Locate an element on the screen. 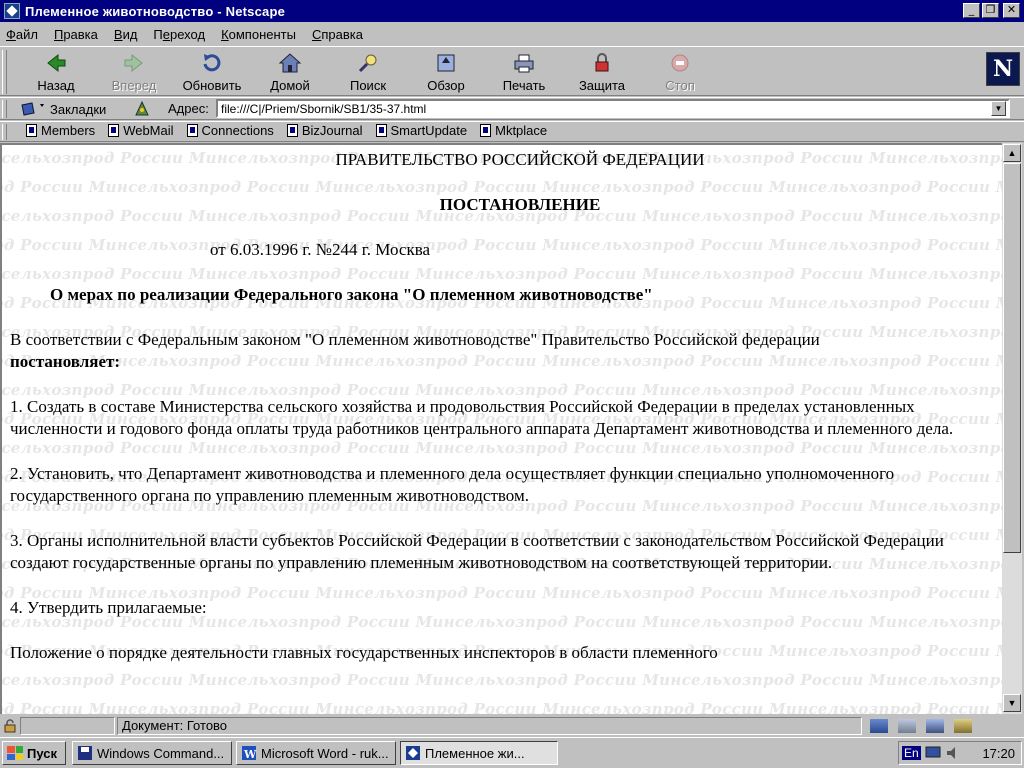  monitor-icon is located at coordinates (933, 753).